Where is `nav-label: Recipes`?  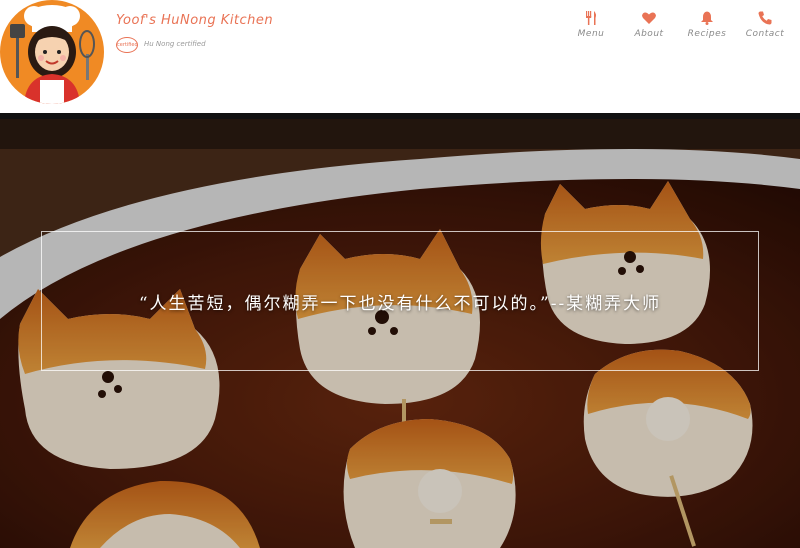
nav-label: Recipes is located at coordinates (707, 34).